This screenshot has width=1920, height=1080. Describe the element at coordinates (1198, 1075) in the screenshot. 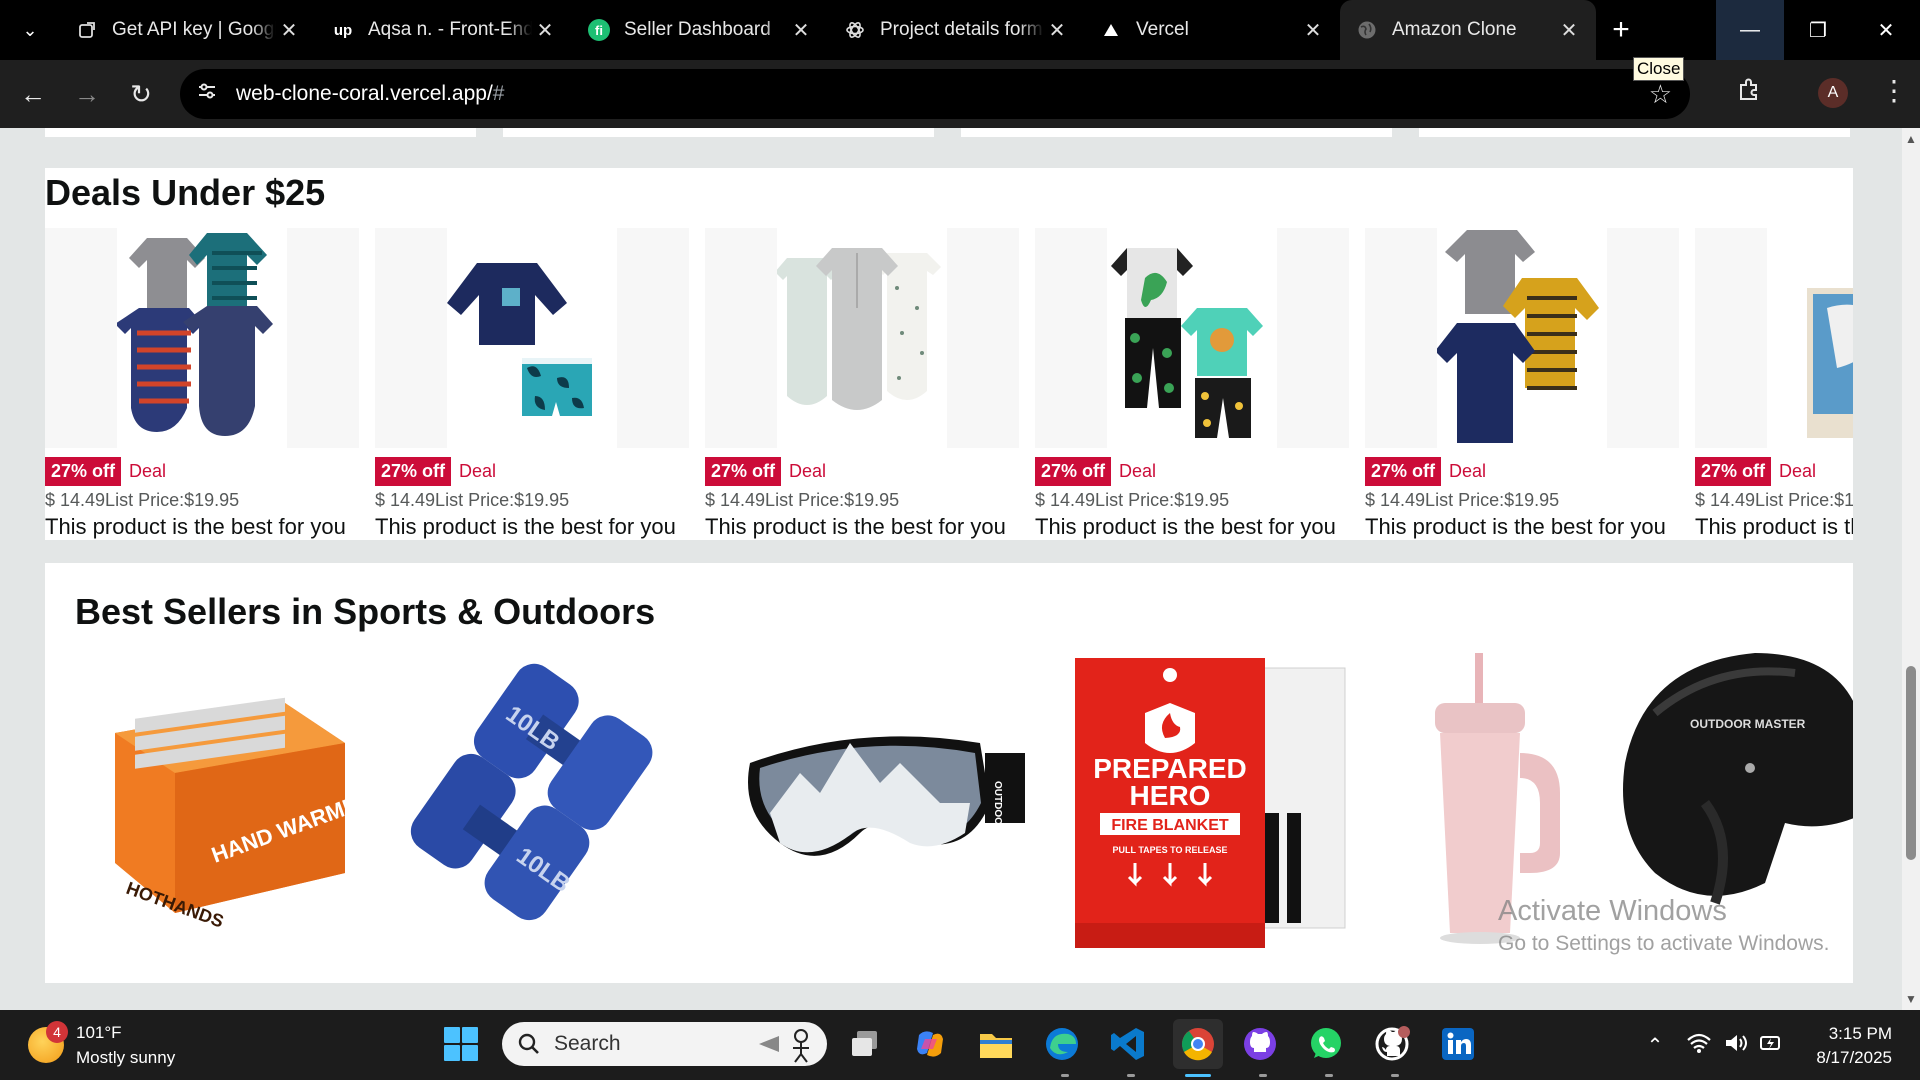

I see `active-app-indicator` at that location.